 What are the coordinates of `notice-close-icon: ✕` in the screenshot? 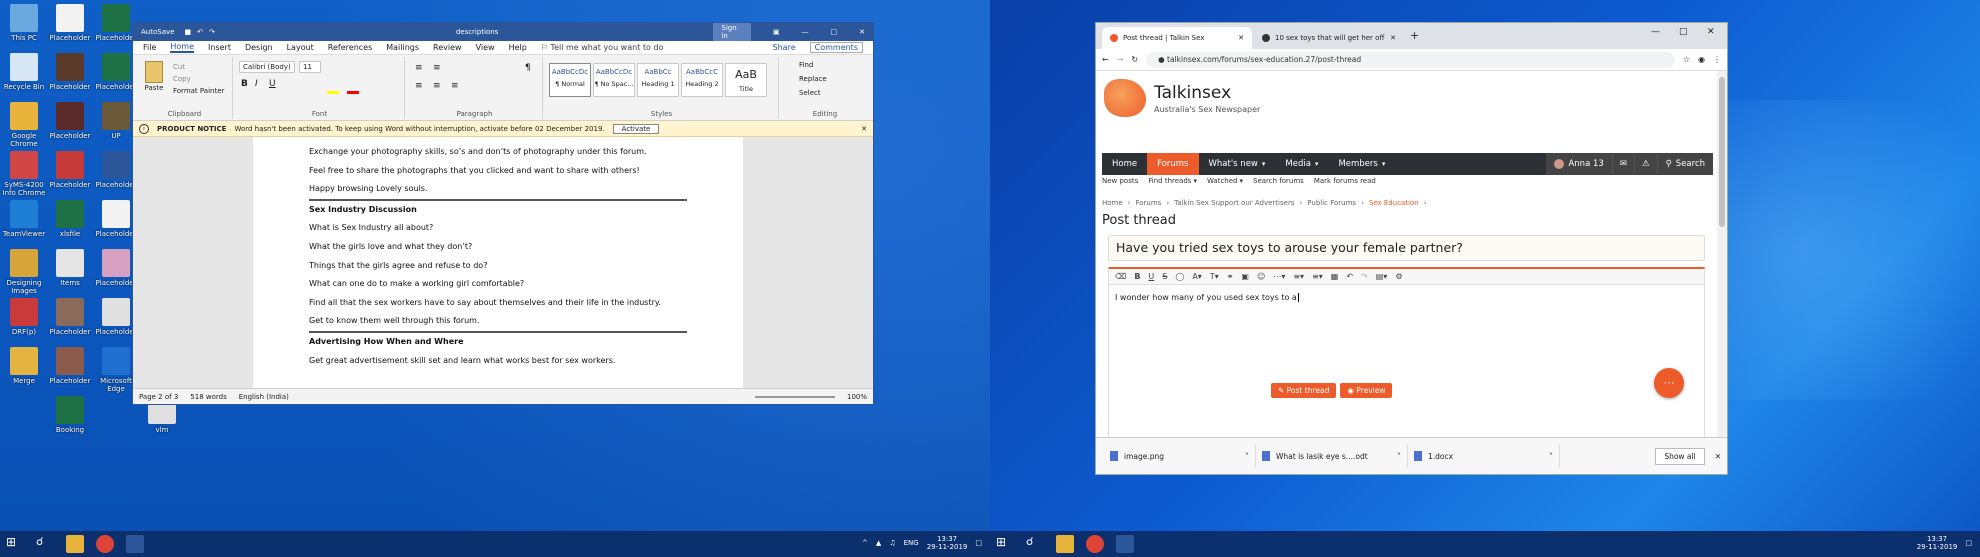 It's located at (864, 129).